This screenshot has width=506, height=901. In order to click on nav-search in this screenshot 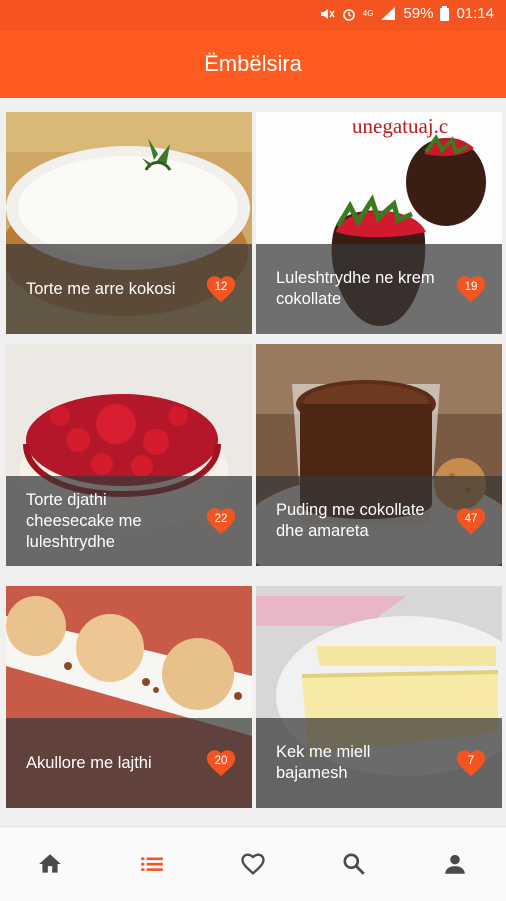, I will do `click(354, 864)`.